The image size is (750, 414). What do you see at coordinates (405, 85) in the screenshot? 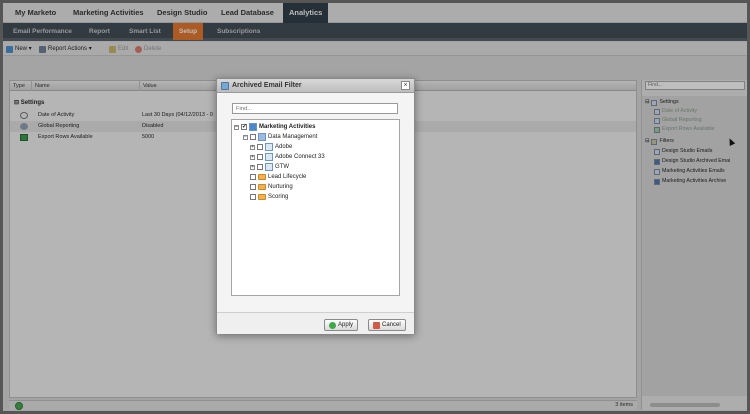
I see `close-button: ×` at bounding box center [405, 85].